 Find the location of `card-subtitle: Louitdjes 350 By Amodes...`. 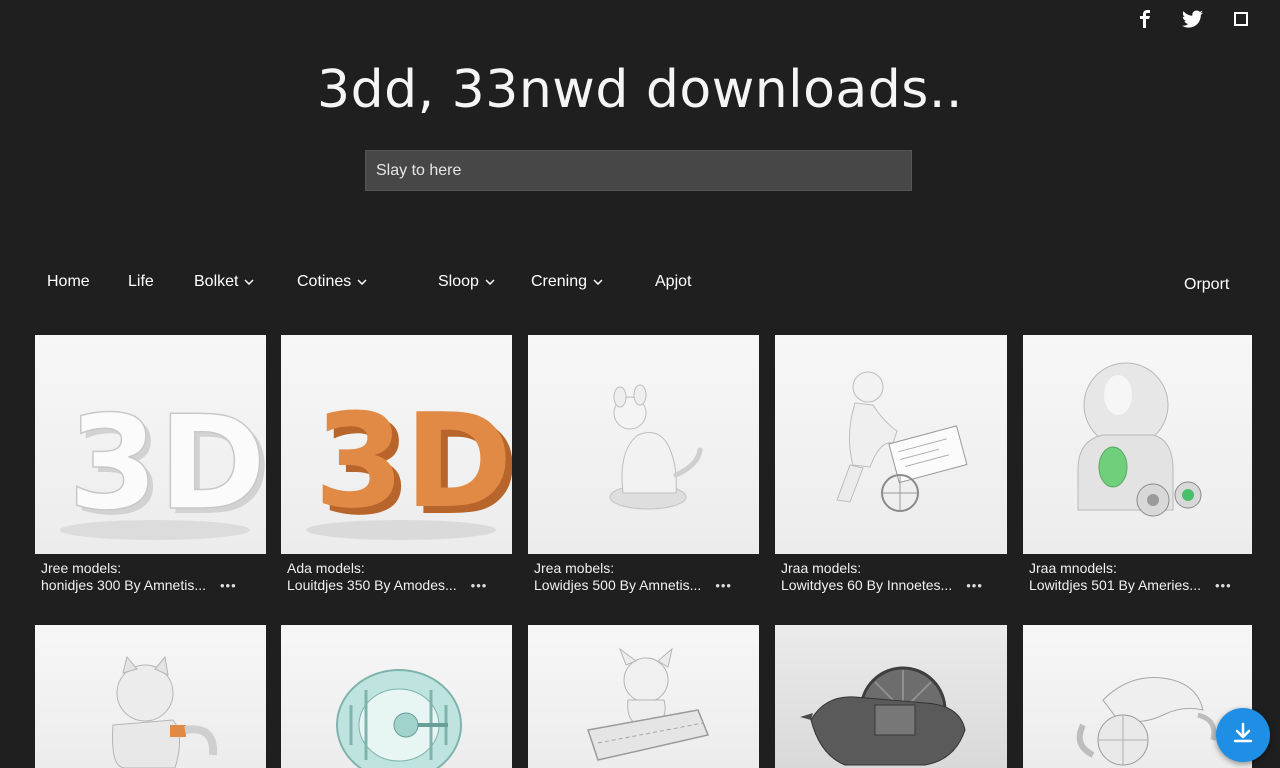

card-subtitle: Louitdjes 350 By Amodes... is located at coordinates (372, 585).